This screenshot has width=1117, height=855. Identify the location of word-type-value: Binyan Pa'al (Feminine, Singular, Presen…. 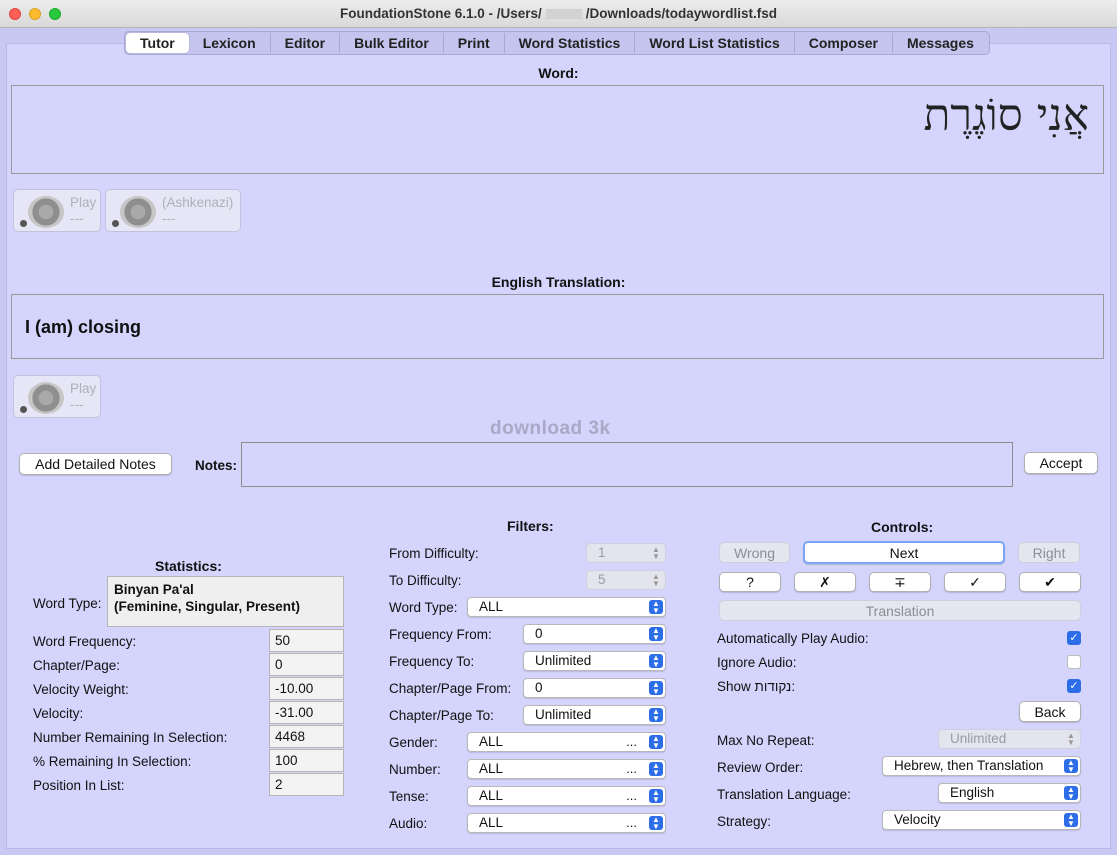
(225, 601).